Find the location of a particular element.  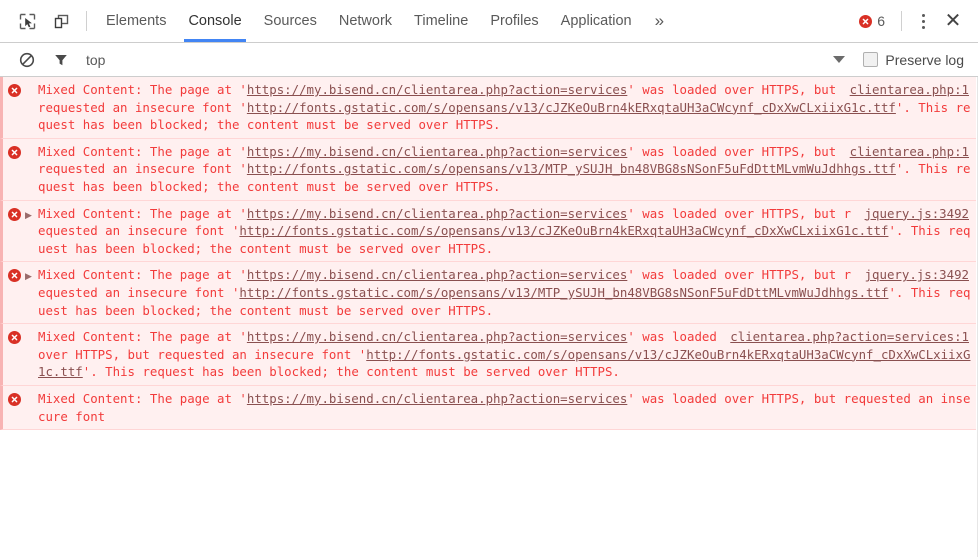

clear-console-icon is located at coordinates (27, 60).